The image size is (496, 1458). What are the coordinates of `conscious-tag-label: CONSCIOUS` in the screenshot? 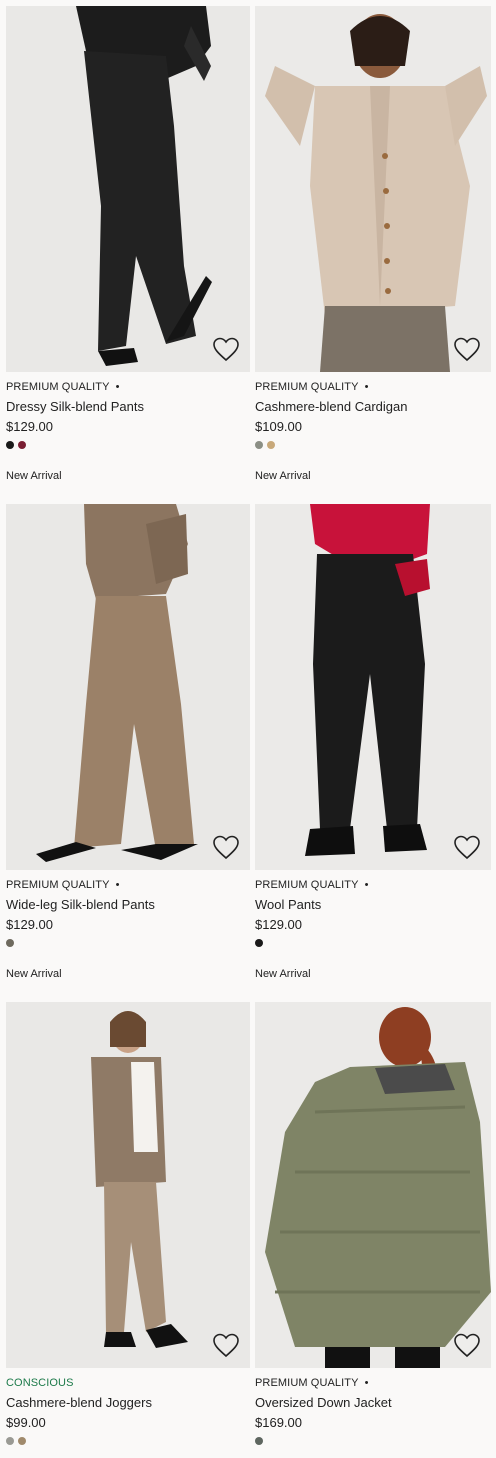 It's located at (40, 1383).